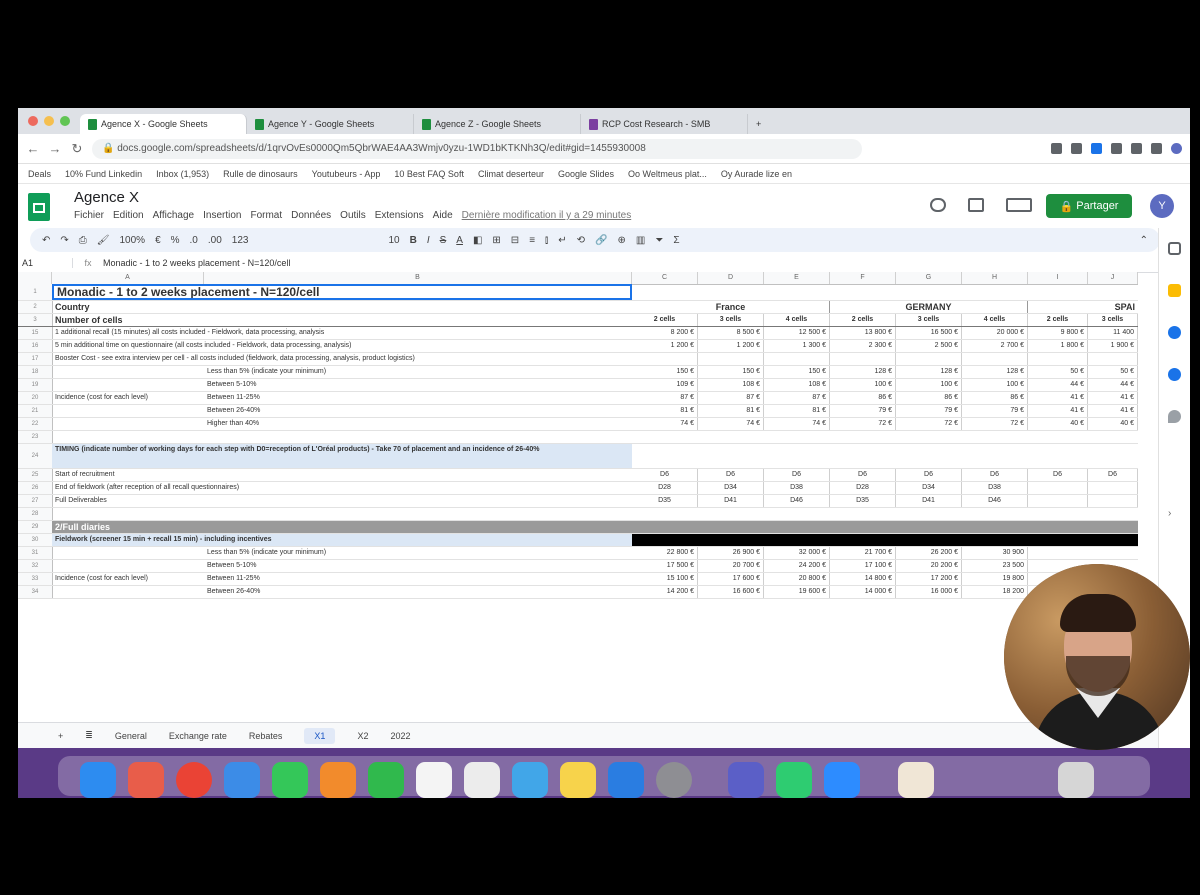 This screenshot has width=1200, height=895. I want to click on menu-format: Format, so click(266, 215).